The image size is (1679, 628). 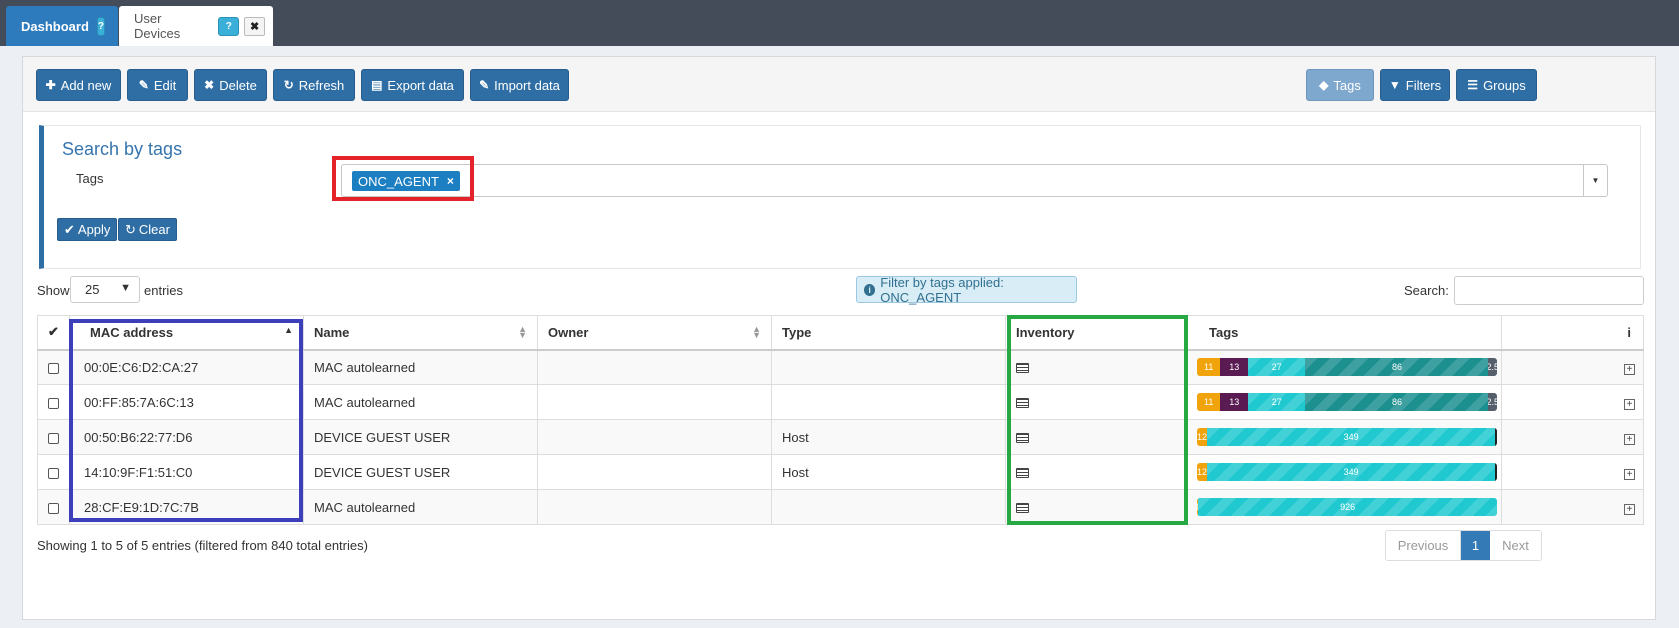 I want to click on highlight-tag-chip, so click(x=403, y=178).